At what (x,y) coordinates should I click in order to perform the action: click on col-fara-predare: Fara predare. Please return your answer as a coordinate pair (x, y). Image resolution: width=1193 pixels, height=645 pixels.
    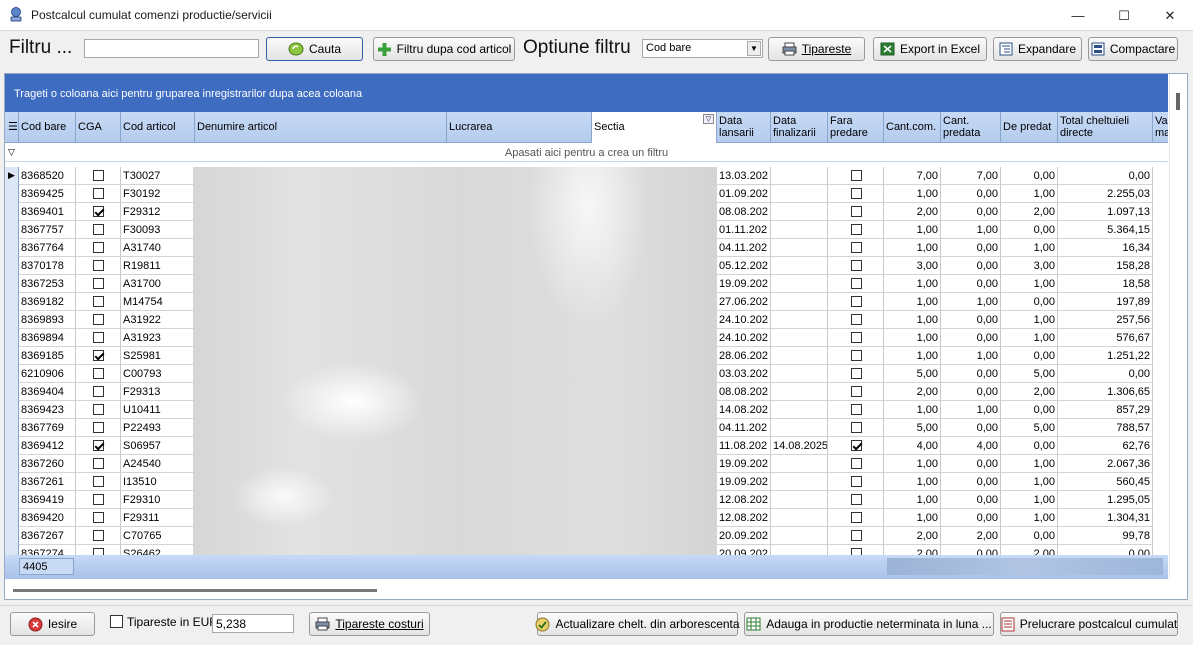
    Looking at the image, I should click on (856, 127).